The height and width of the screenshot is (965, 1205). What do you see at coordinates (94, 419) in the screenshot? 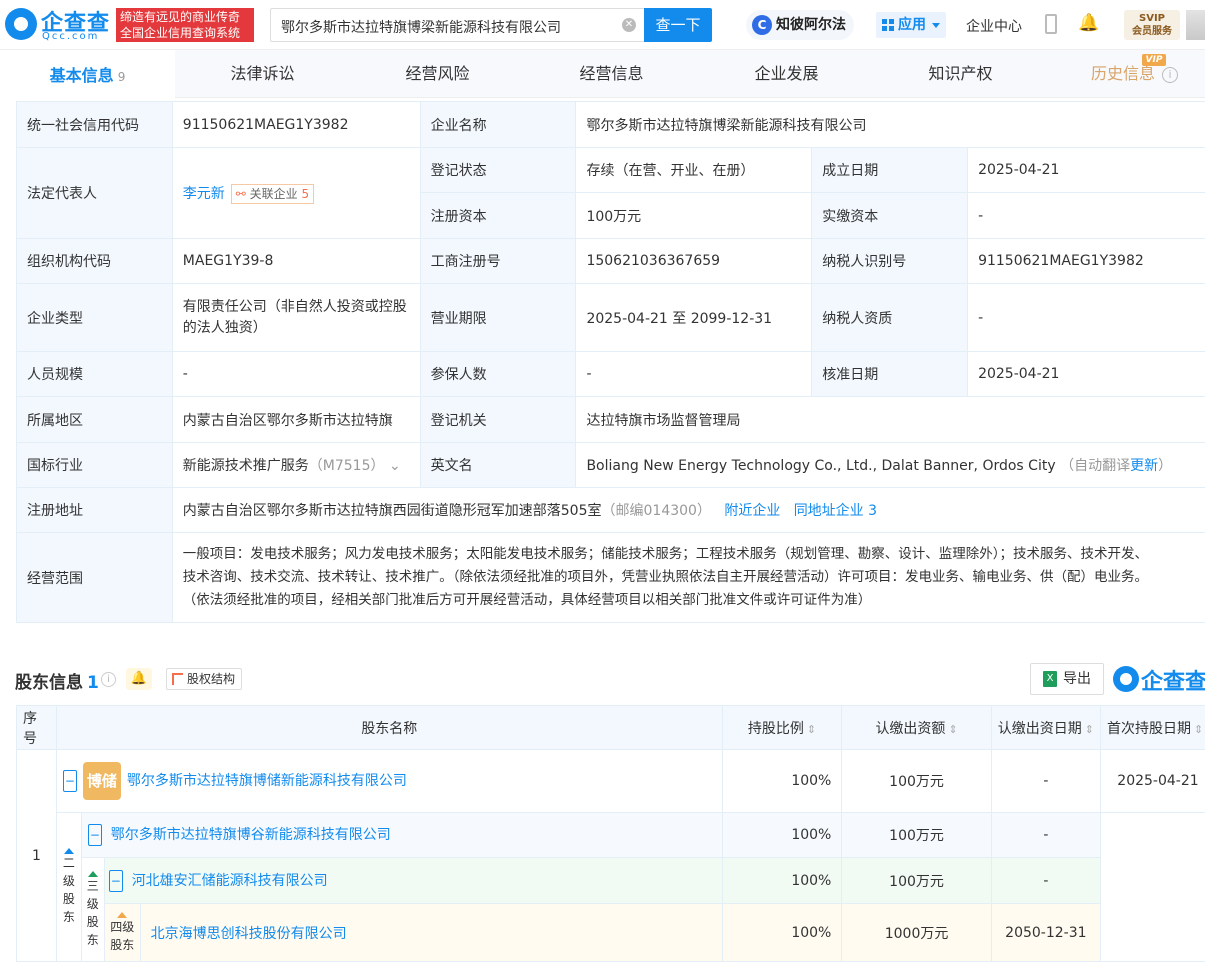
I see `region-label: 所属地区` at bounding box center [94, 419].